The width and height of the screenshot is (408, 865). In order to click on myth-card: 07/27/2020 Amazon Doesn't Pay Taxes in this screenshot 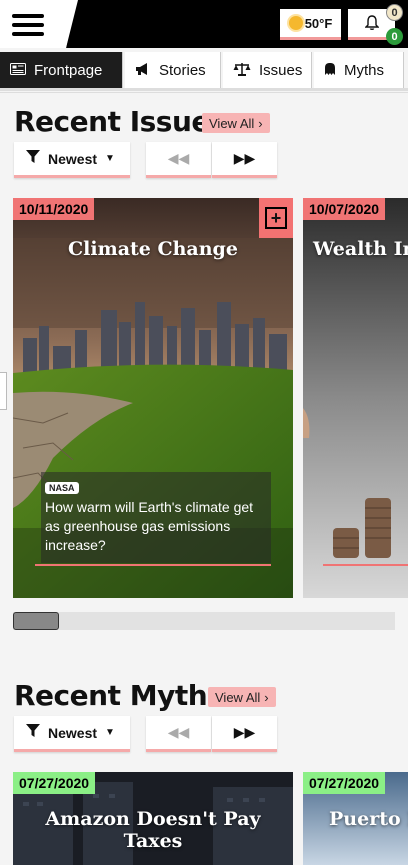, I will do `click(153, 818)`.